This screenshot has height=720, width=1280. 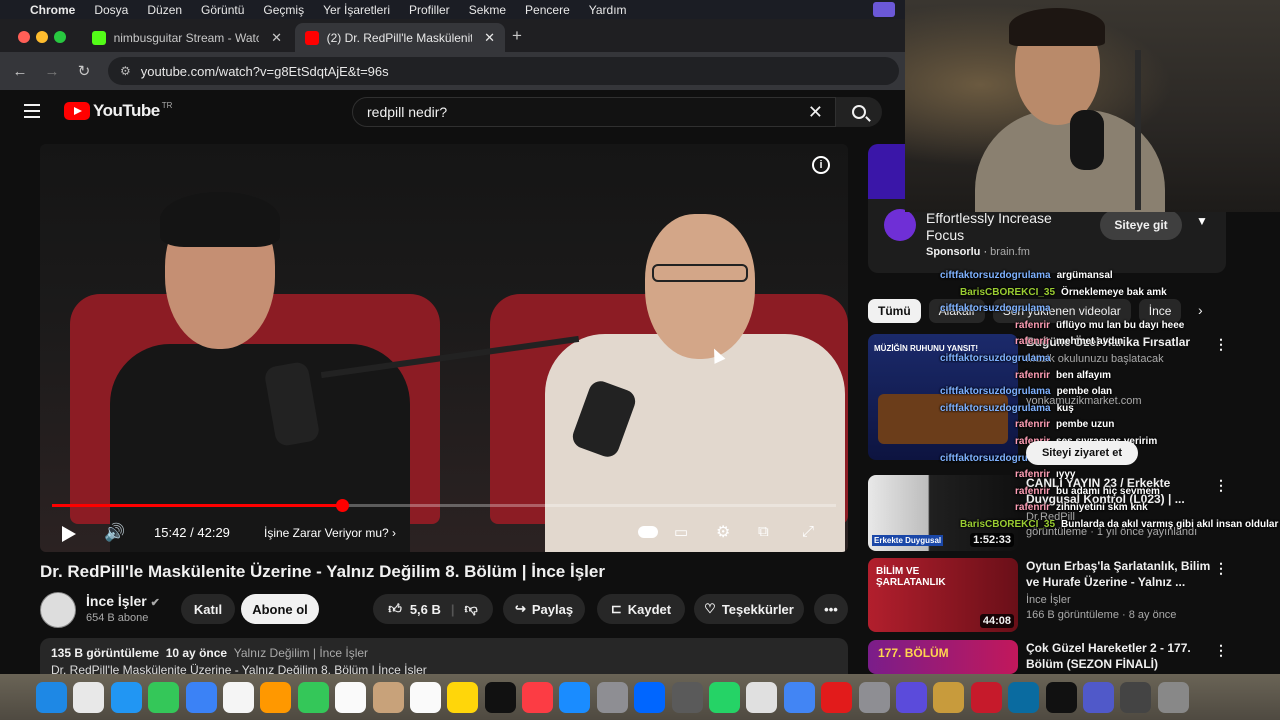 What do you see at coordinates (1160, 311) in the screenshot?
I see `chip-ince: İnce` at bounding box center [1160, 311].